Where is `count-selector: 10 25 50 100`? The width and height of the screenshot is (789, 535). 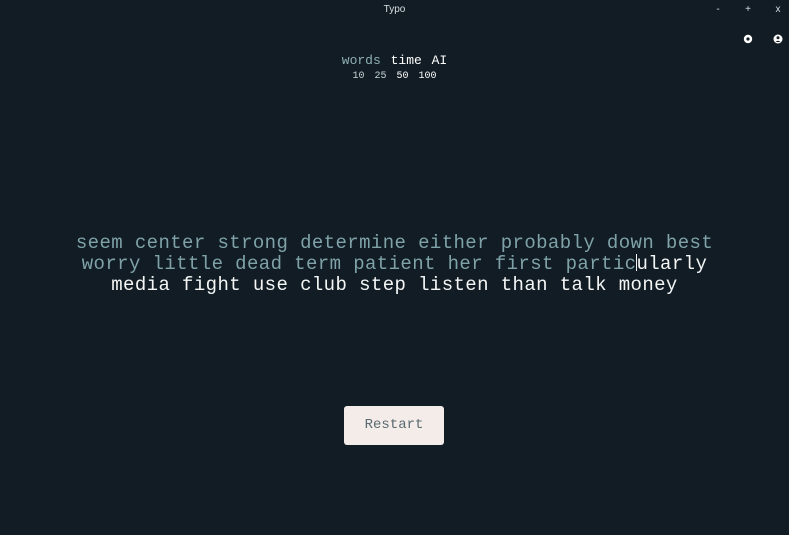 count-selector: 10 25 50 100 is located at coordinates (394, 76).